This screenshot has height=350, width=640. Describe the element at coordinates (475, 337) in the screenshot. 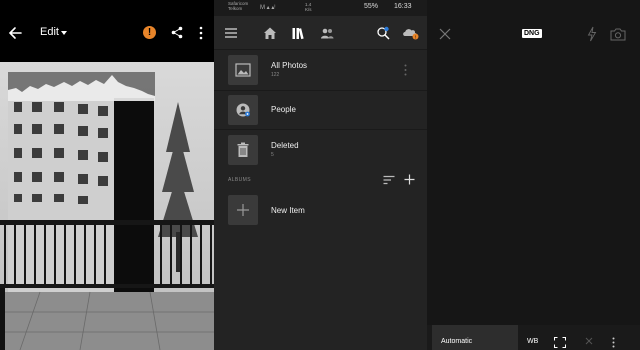

I see `mode-automatic-tab: Automatic` at that location.